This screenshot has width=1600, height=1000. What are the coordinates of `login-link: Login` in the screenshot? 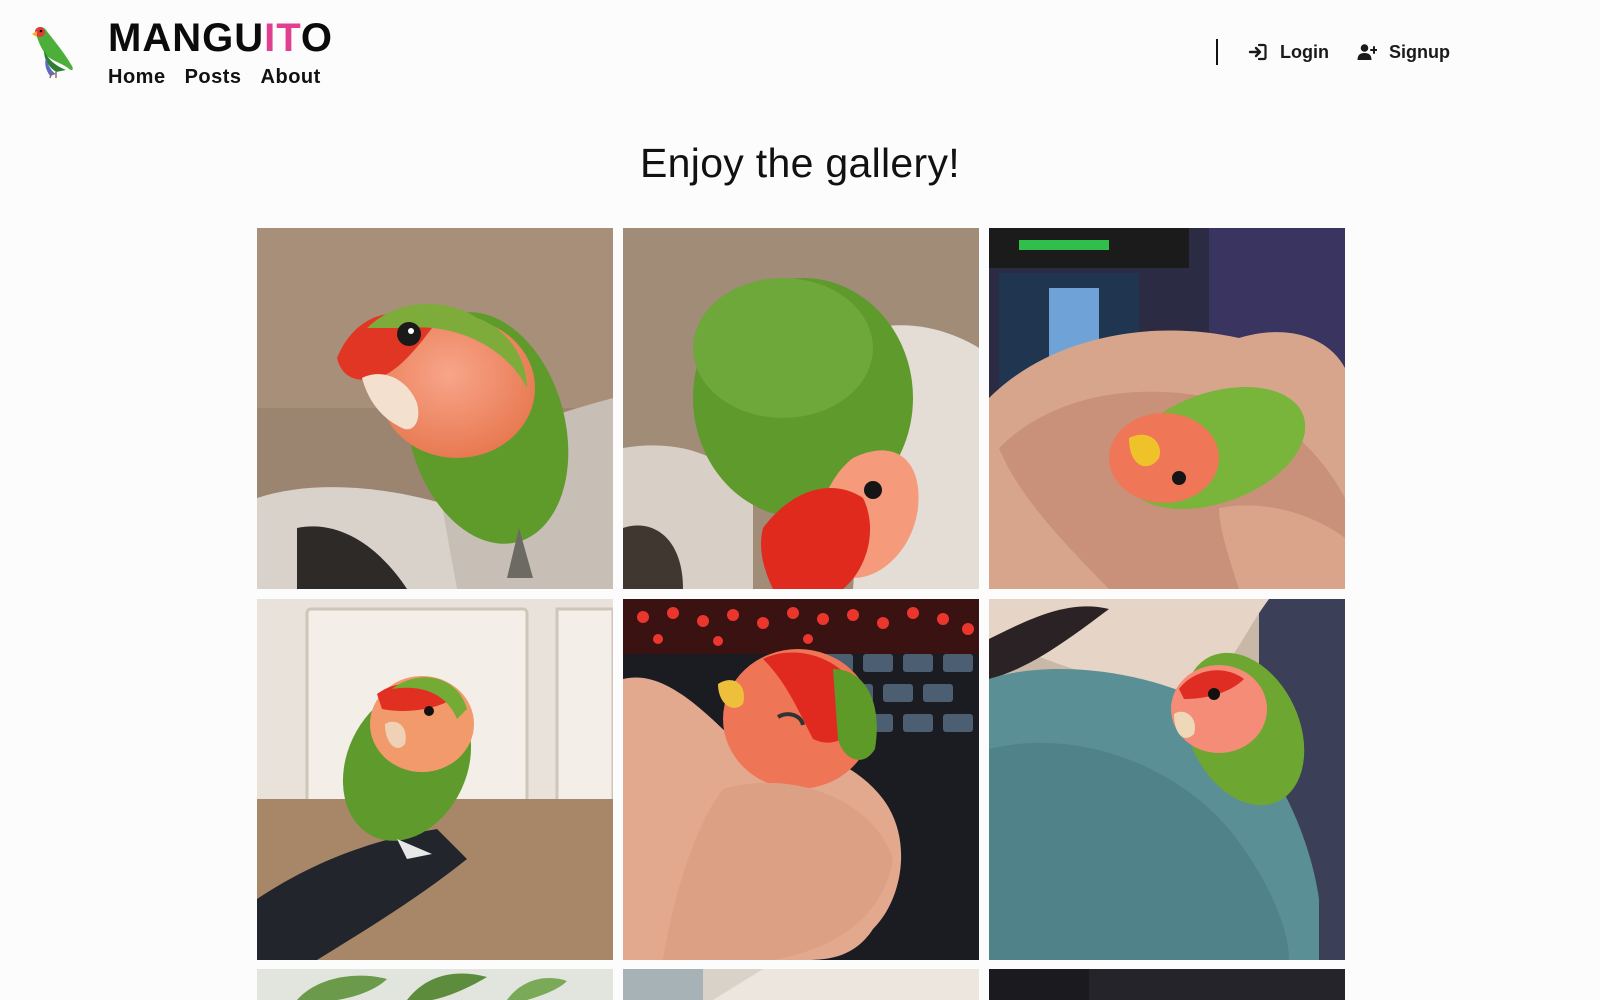 It's located at (1288, 52).